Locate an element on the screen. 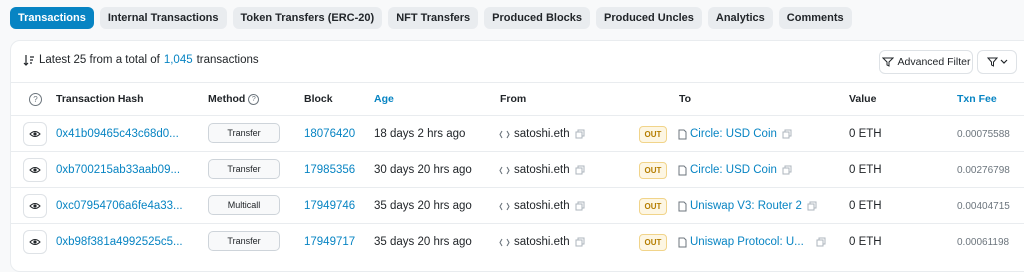  tab-internal-transactions: Internal Transactions is located at coordinates (163, 18).